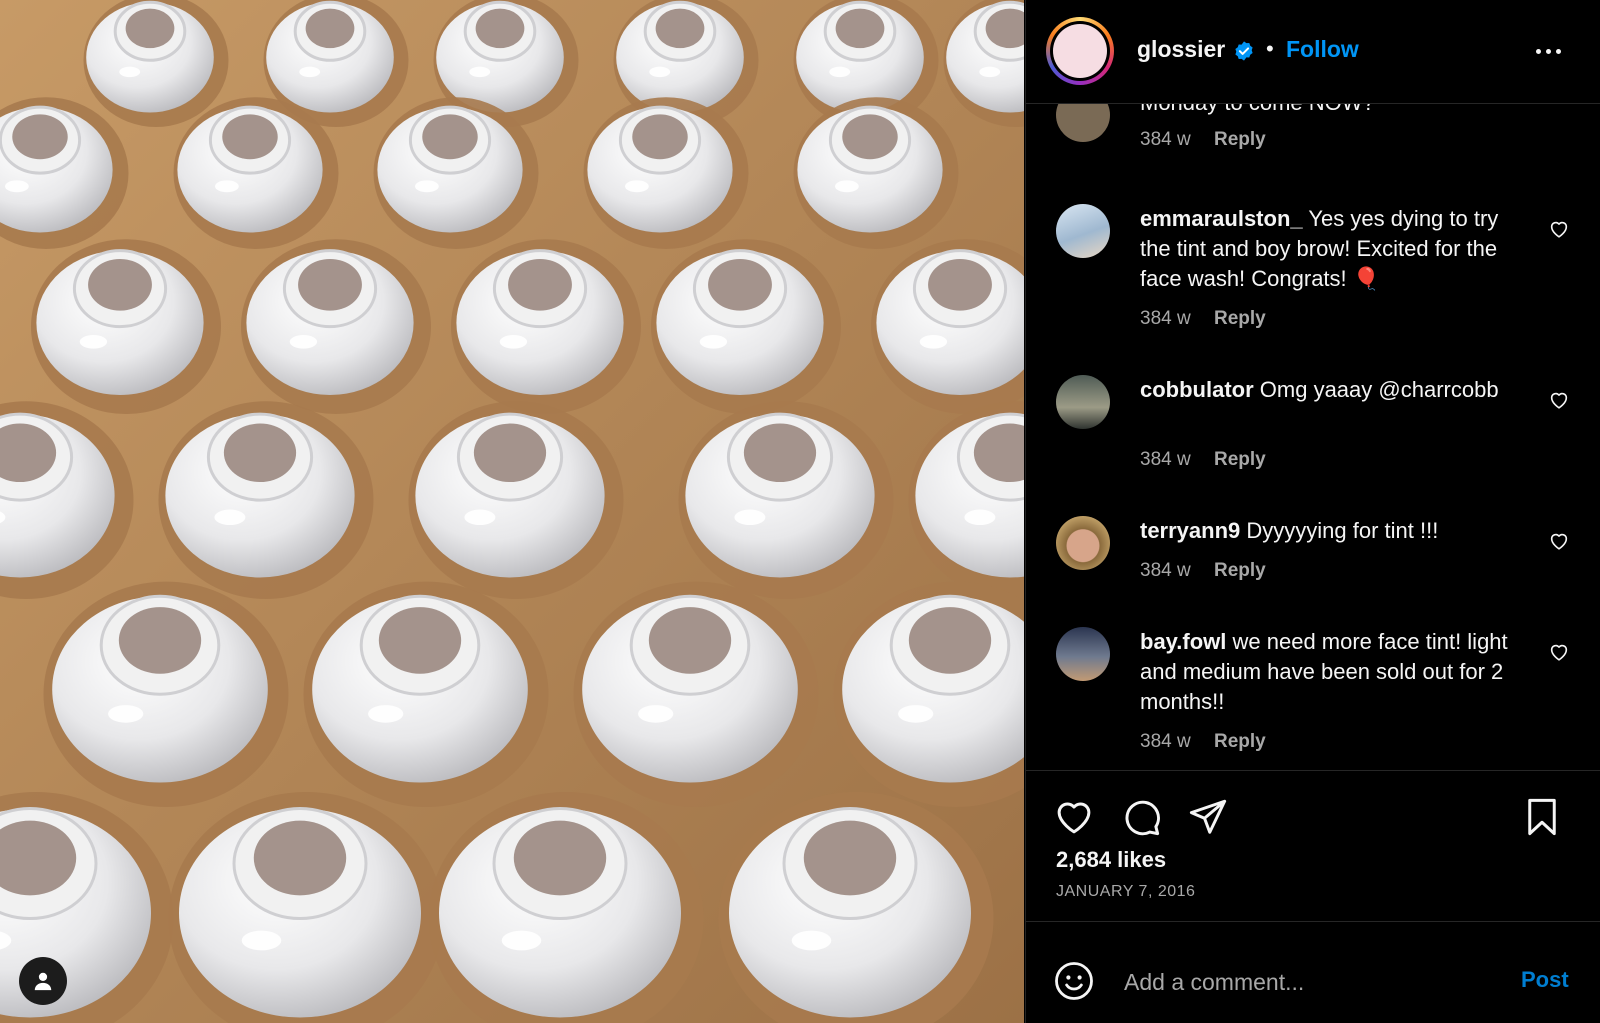 Image resolution: width=1600 pixels, height=1023 pixels. Describe the element at coordinates (1208, 817) in the screenshot. I see `share-send-icon` at that location.